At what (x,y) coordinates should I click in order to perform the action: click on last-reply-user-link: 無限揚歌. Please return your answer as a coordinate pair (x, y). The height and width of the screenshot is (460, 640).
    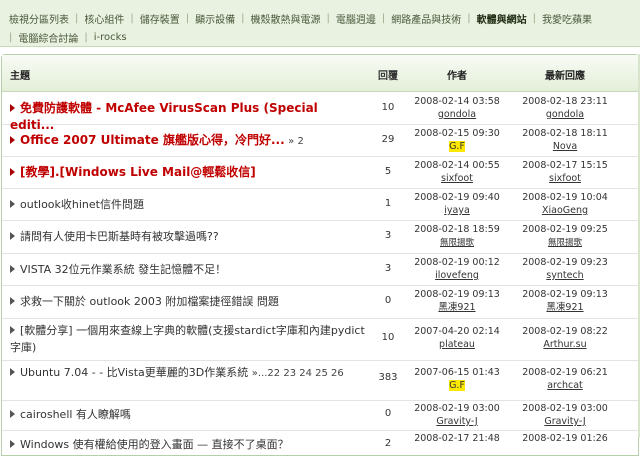
    Looking at the image, I should click on (565, 243).